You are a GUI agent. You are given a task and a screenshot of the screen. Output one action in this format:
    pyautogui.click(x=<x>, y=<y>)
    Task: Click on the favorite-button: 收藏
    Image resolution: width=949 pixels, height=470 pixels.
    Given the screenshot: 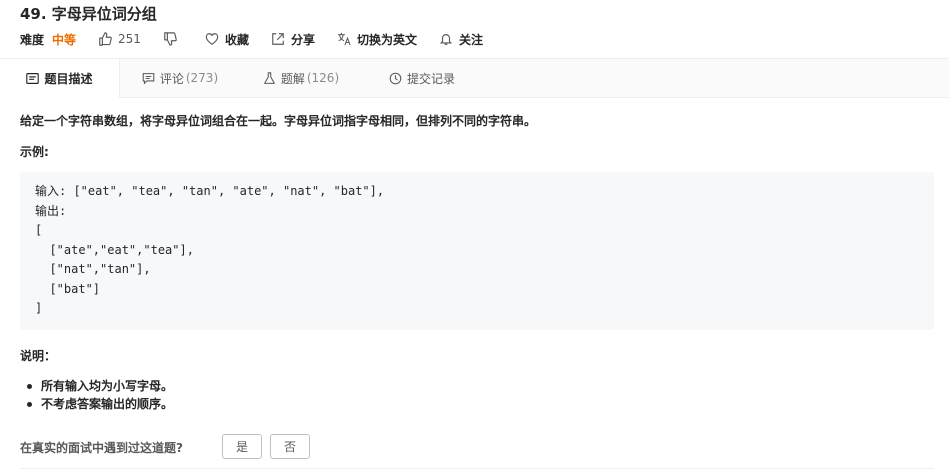 What is the action you would take?
    pyautogui.click(x=227, y=39)
    